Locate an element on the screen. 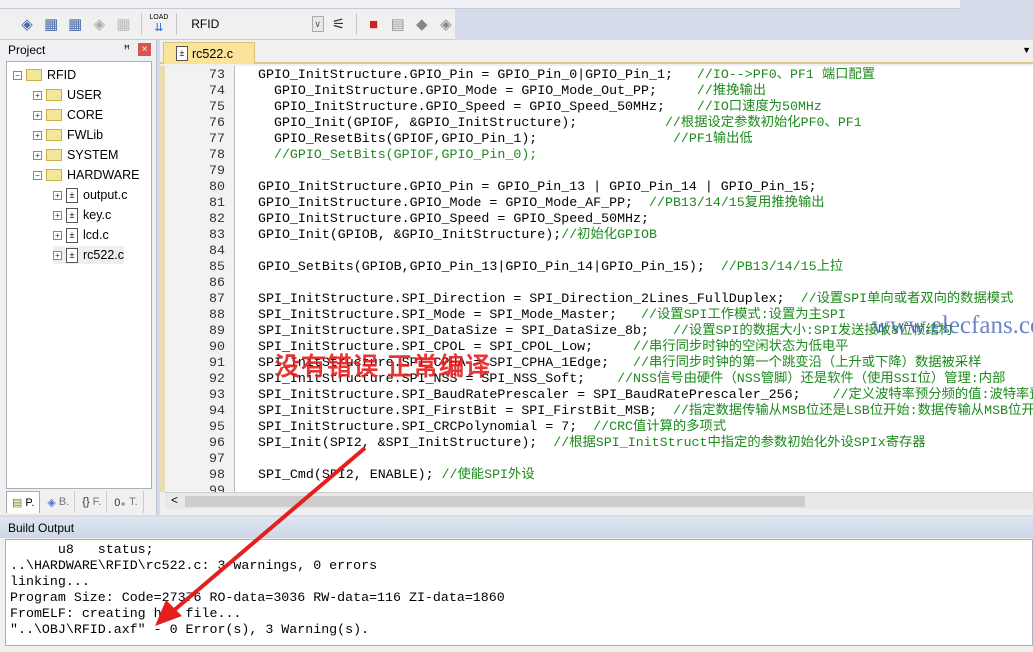 Image resolution: width=1033 pixels, height=652 pixels. tree-group-user: + USER is located at coordinates (67, 95).